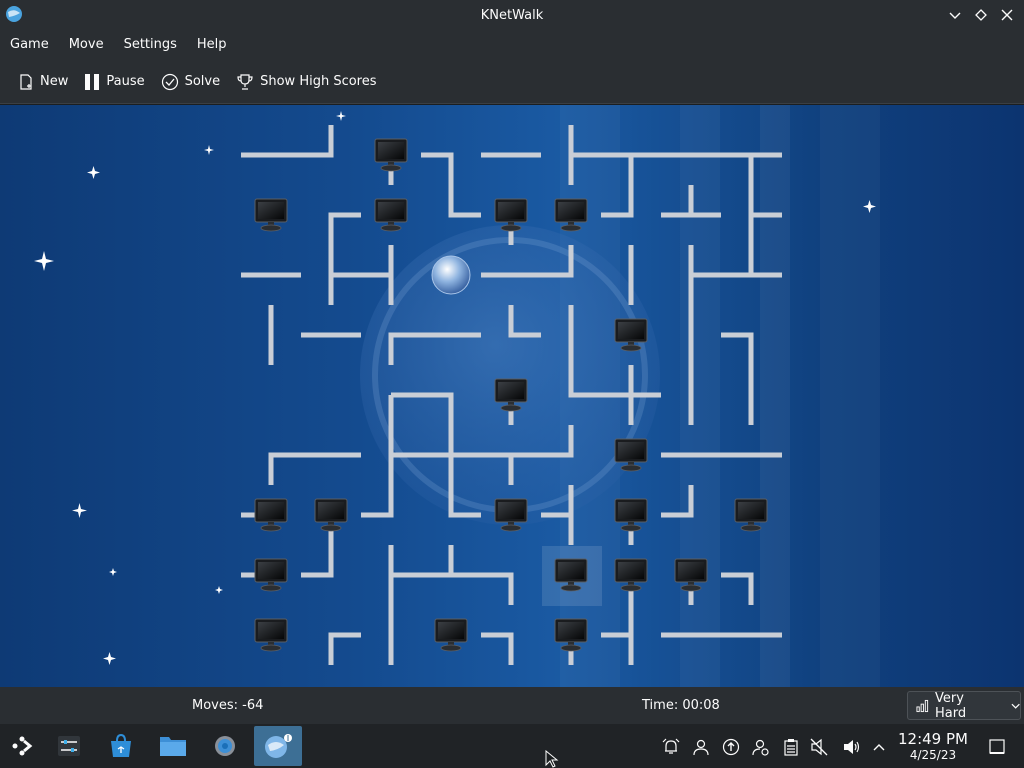 The width and height of the screenshot is (1024, 768). I want to click on file-manager-button, so click(173, 746).